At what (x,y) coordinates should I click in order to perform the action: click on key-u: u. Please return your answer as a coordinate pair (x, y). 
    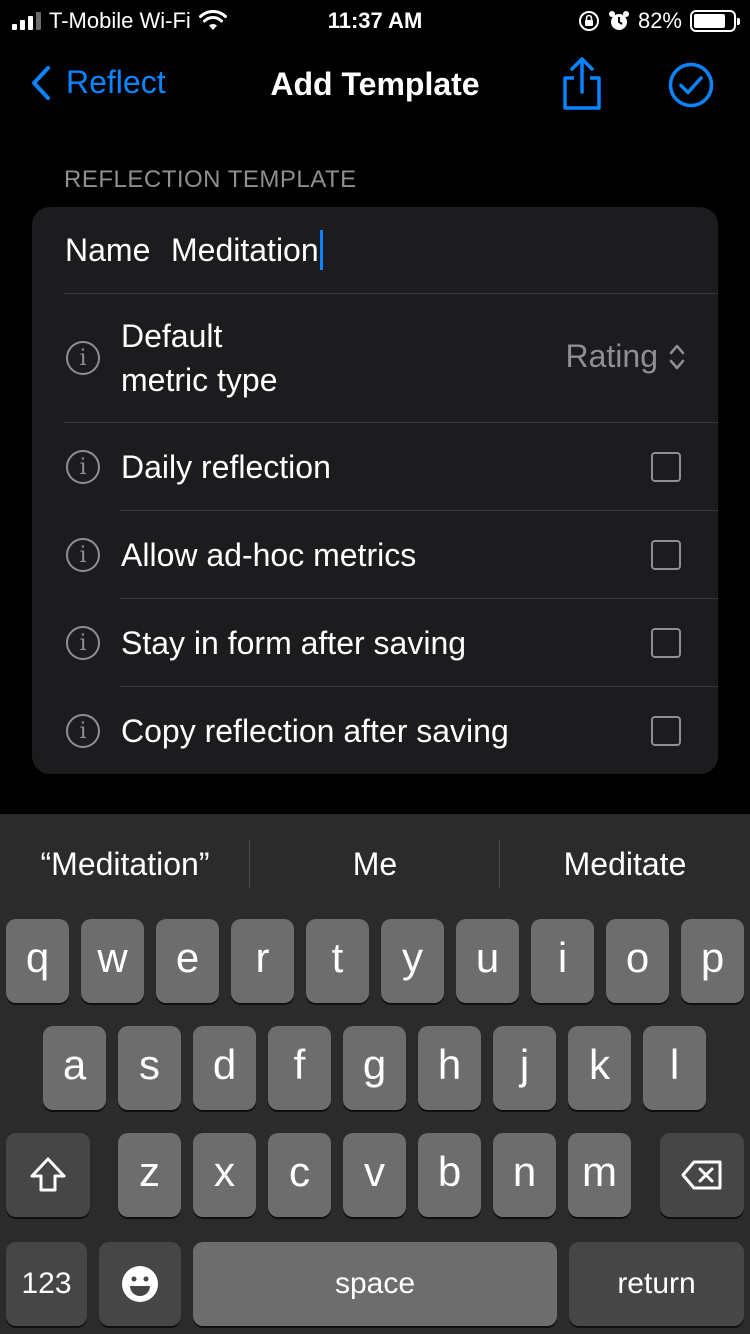
    Looking at the image, I should click on (487, 961).